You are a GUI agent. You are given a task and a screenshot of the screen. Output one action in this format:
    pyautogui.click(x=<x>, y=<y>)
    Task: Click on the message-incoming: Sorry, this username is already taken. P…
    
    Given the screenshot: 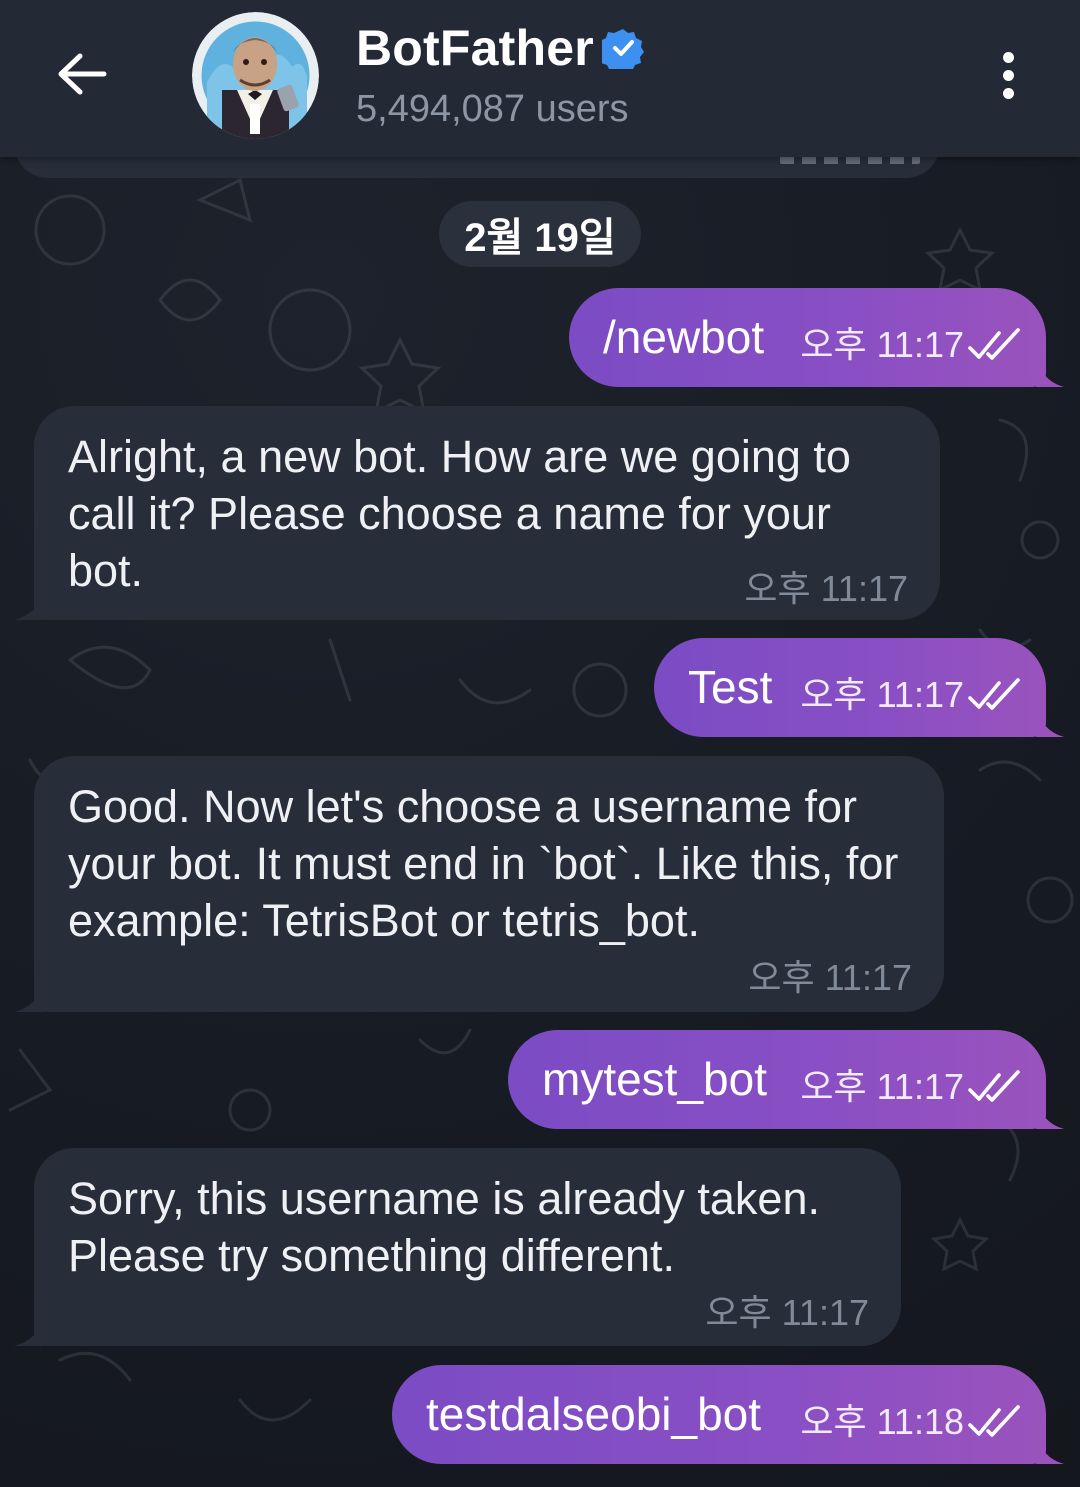 What is the action you would take?
    pyautogui.click(x=467, y=1247)
    